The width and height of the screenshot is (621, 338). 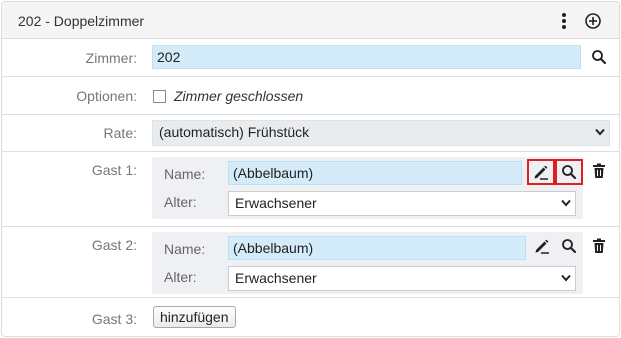 I want to click on room-row: Zimmer: 202, so click(x=310, y=58).